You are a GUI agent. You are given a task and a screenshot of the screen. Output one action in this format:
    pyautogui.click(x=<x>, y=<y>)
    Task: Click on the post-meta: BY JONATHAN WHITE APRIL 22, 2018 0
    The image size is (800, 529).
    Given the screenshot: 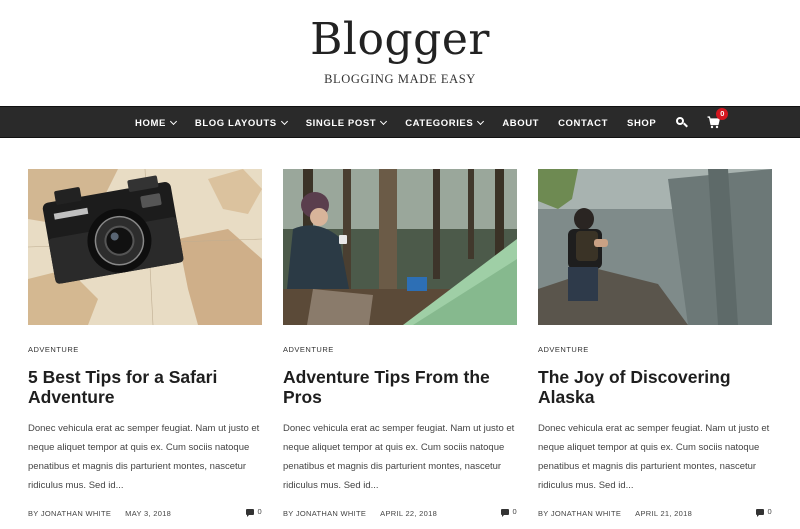 What is the action you would take?
    pyautogui.click(x=400, y=513)
    